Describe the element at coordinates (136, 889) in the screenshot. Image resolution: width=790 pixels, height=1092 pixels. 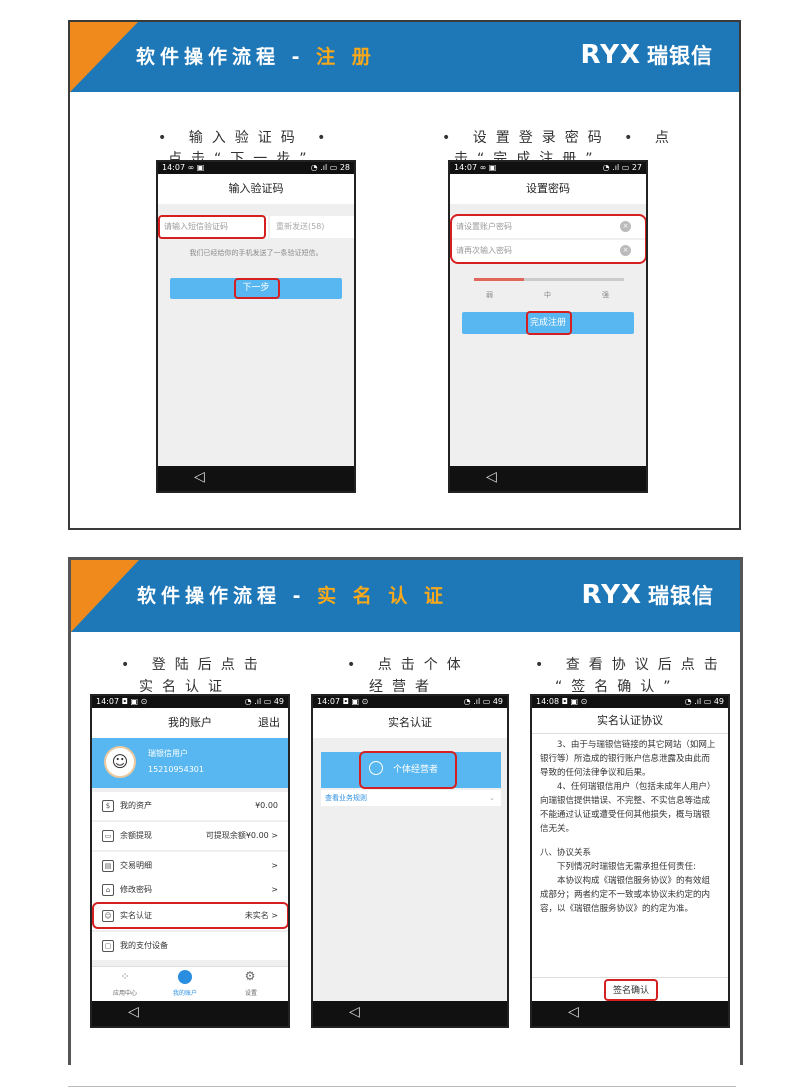
I see `row-label: 修改密码` at that location.